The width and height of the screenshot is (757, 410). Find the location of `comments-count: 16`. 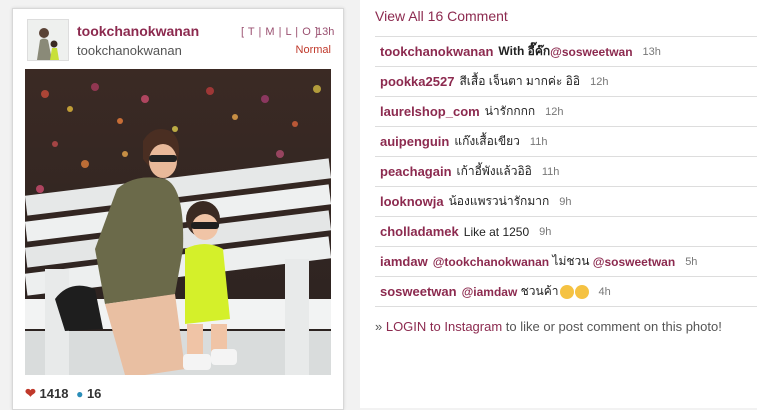

comments-count: 16 is located at coordinates (94, 394).